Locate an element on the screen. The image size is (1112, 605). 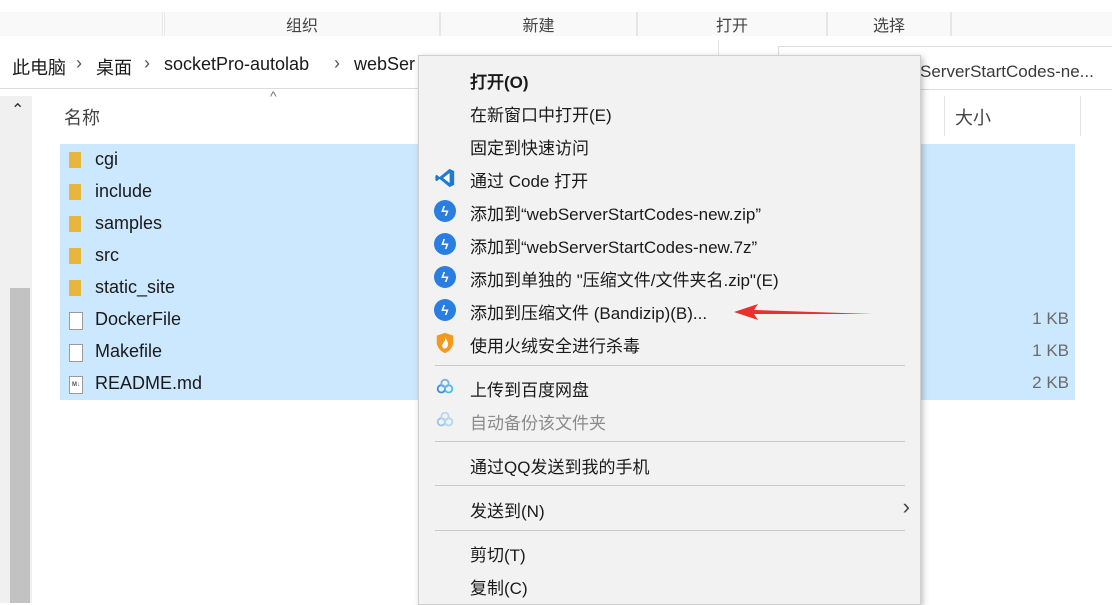
column-header-name: 名称 is located at coordinates (82, 117).